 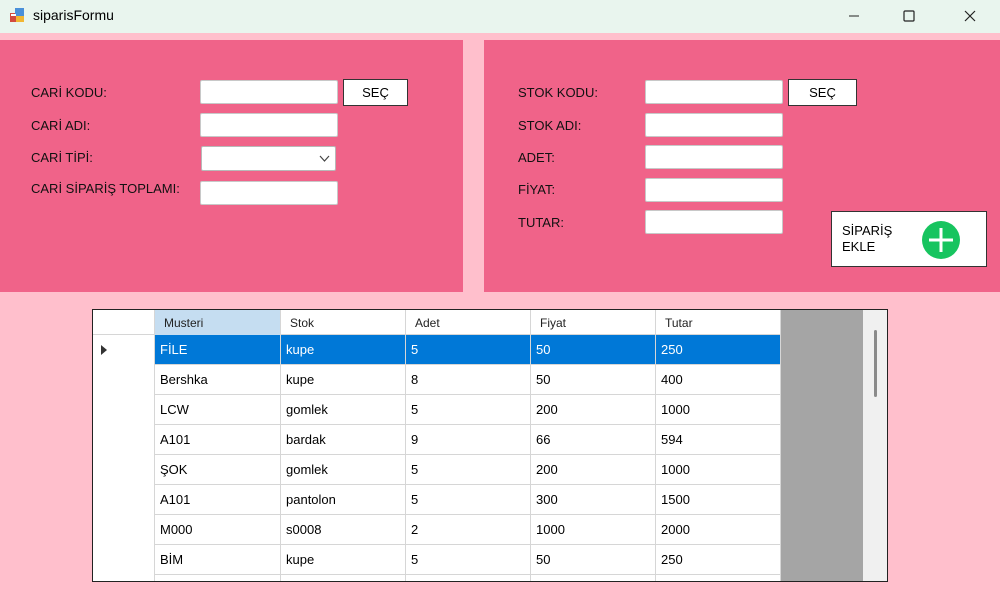 I want to click on cari-adi-input, so click(x=269, y=125).